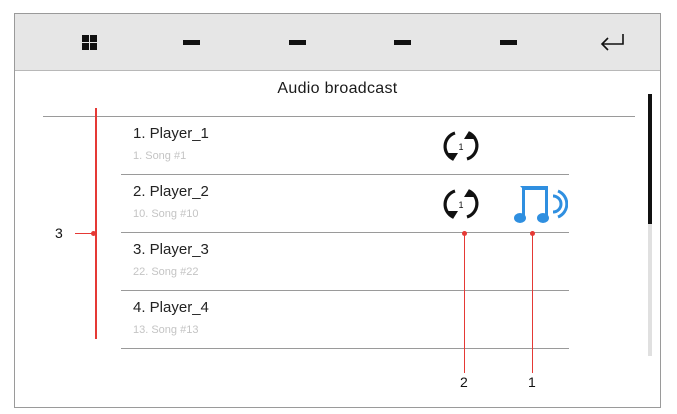 The width and height of the screenshot is (677, 414). Describe the element at coordinates (59, 233) in the screenshot. I see `callout-label-3: 3` at that location.